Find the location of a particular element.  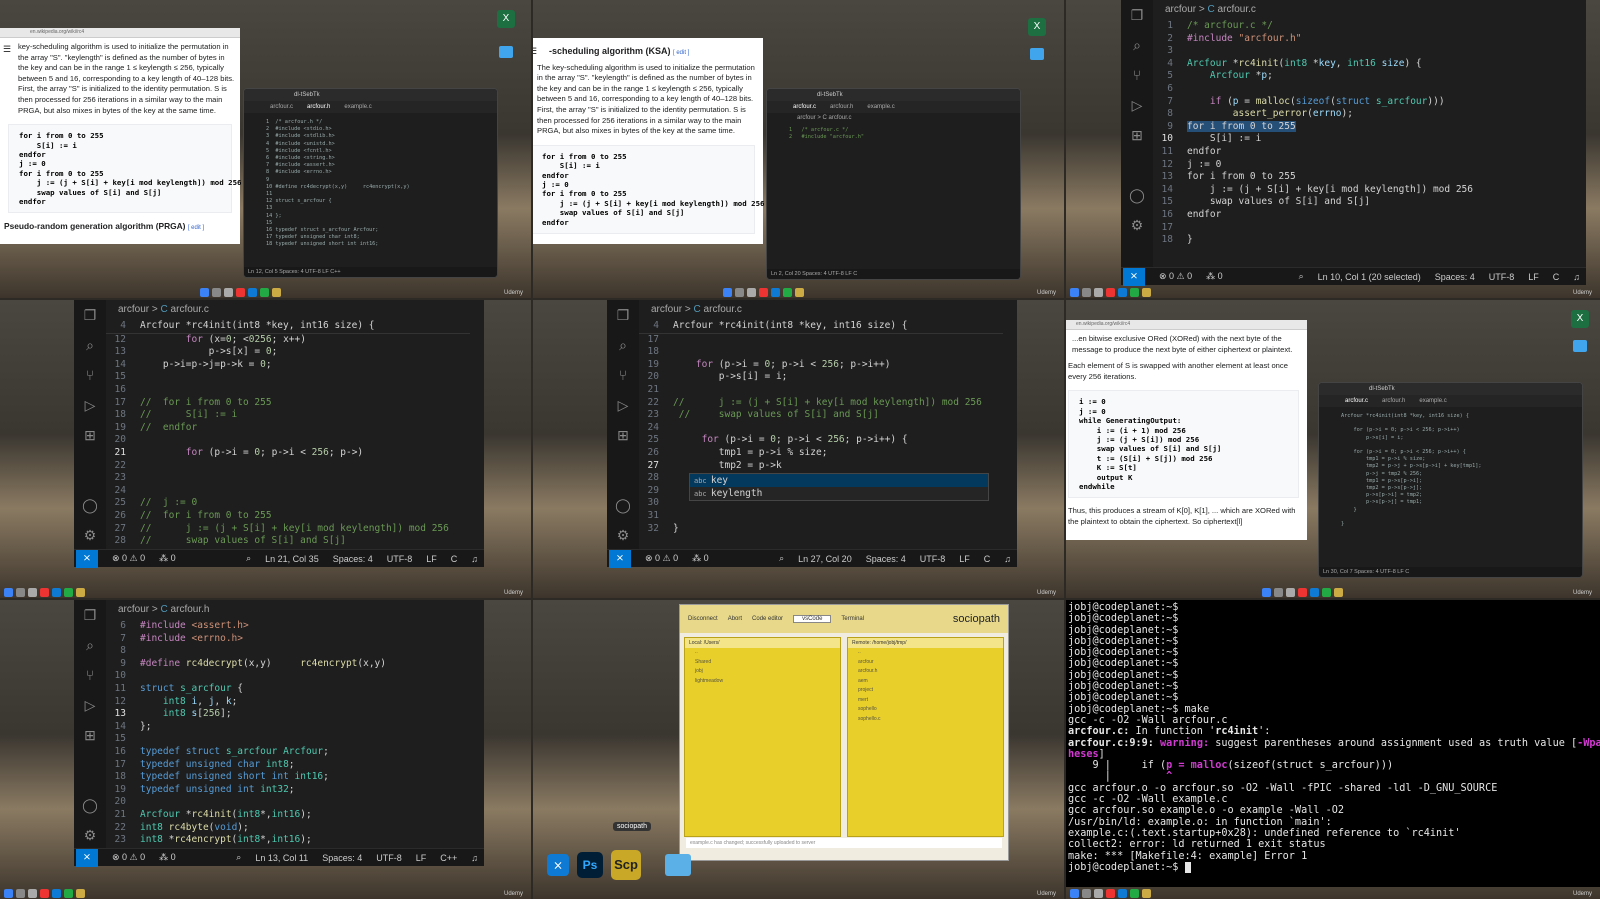

remote-item: arcfour.h is located at coordinates (925, 672).